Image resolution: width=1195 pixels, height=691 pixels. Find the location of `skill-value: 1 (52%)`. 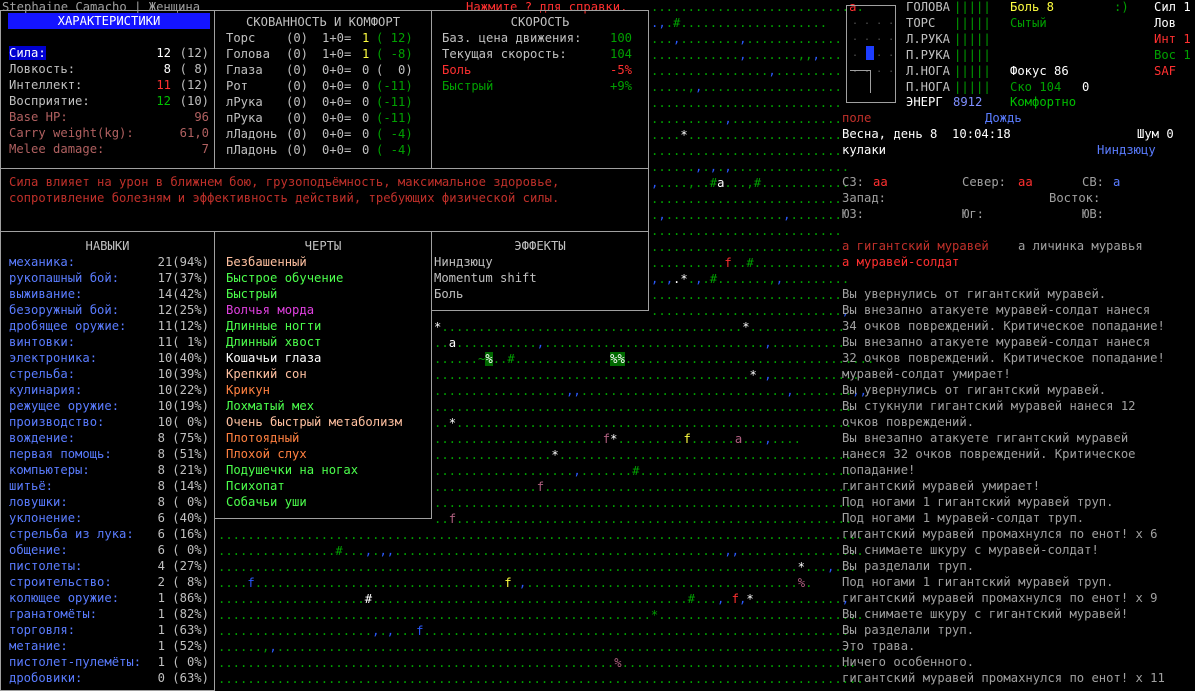

skill-value: 1 (52%) is located at coordinates (183, 646).